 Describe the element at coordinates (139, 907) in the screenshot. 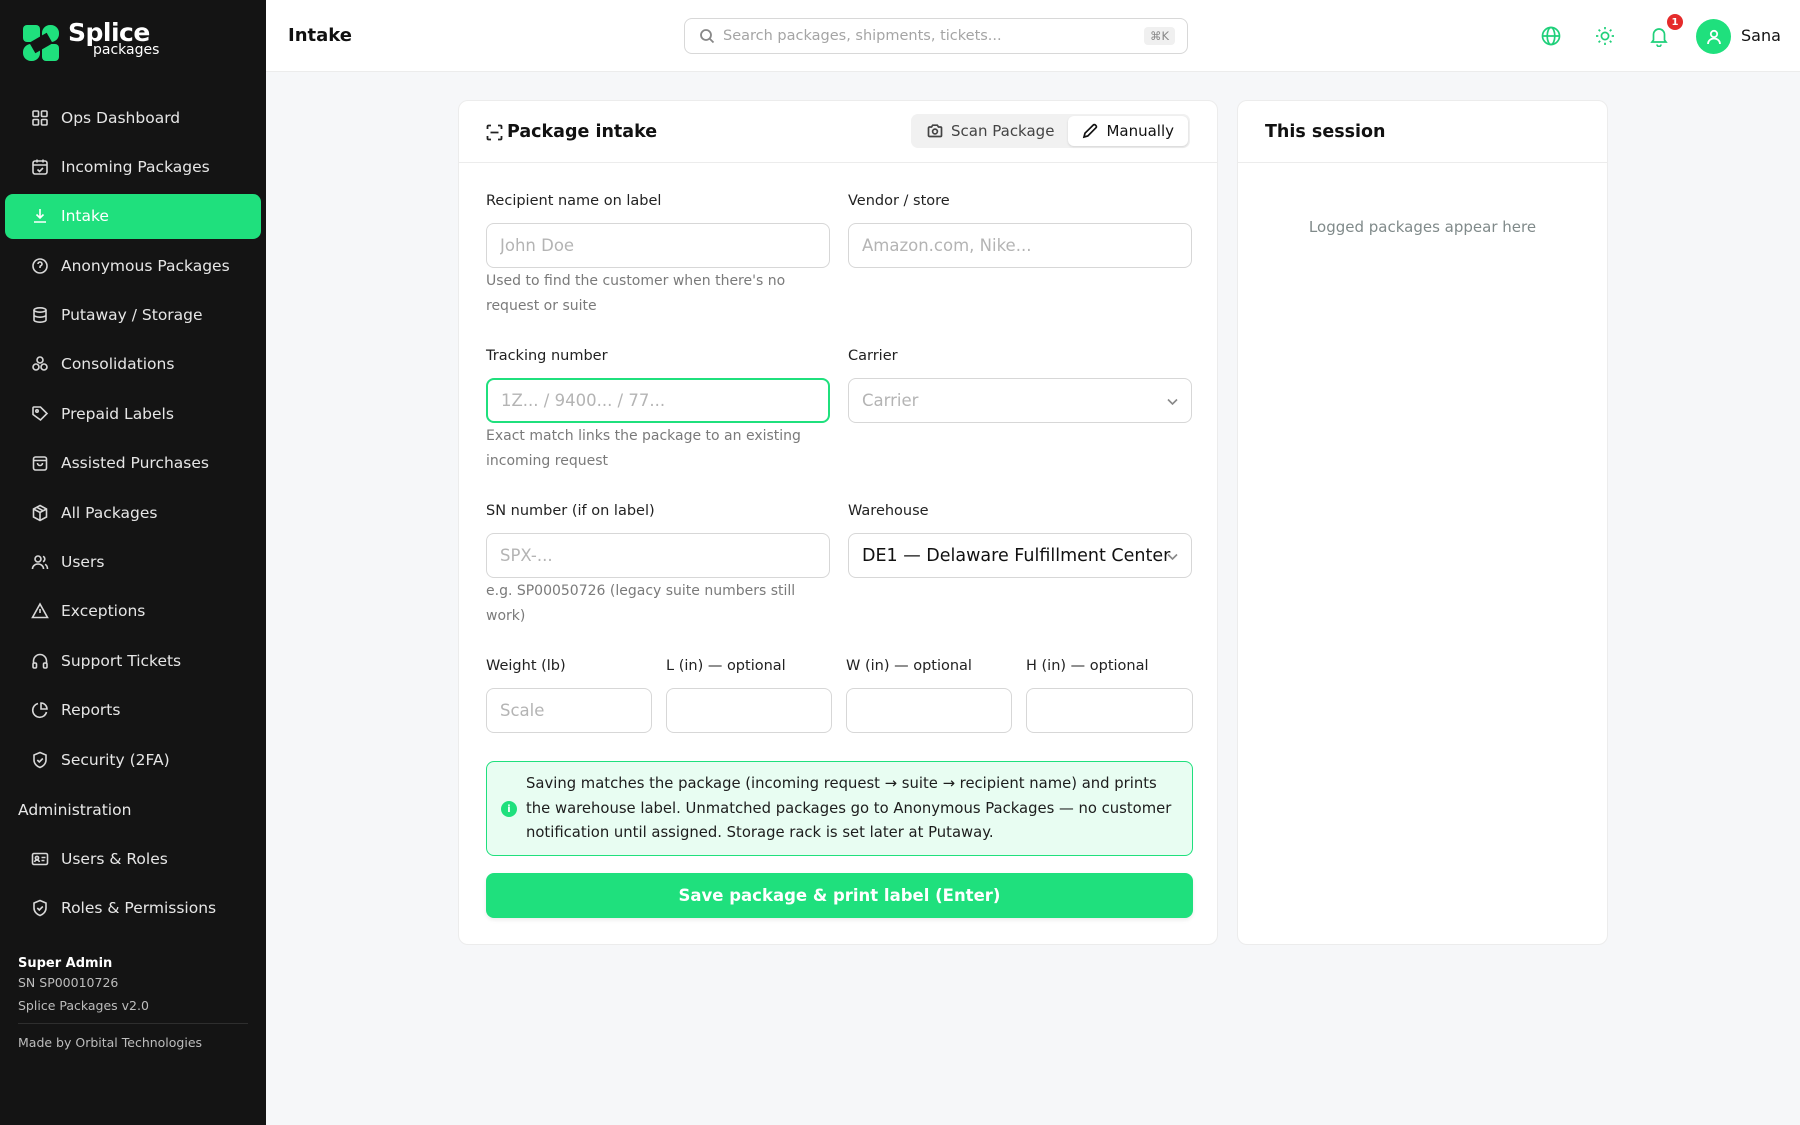

I see `sidebar-item-label: Roles & Permissions` at that location.